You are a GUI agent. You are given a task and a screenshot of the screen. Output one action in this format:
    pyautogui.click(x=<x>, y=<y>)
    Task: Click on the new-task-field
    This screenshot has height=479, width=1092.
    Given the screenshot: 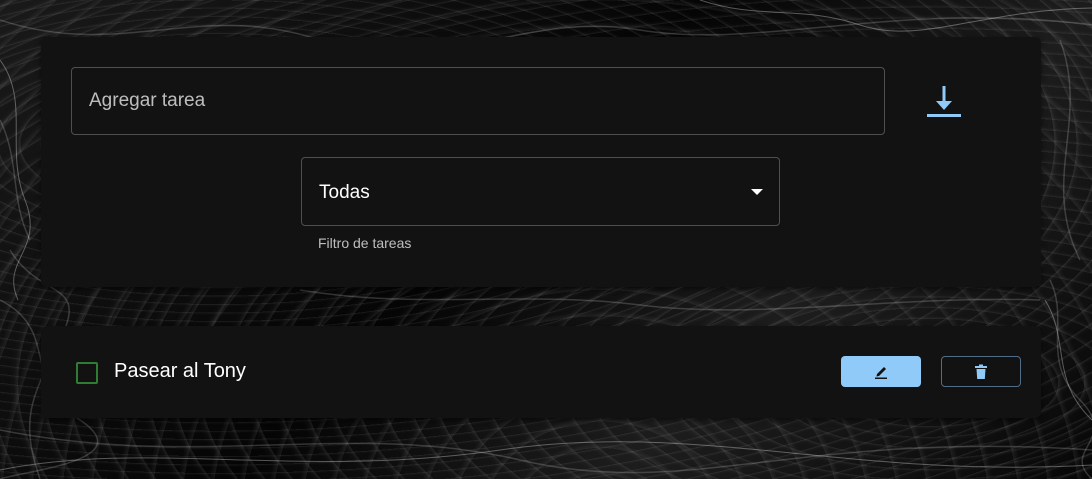 What is the action you would take?
    pyautogui.click(x=478, y=101)
    